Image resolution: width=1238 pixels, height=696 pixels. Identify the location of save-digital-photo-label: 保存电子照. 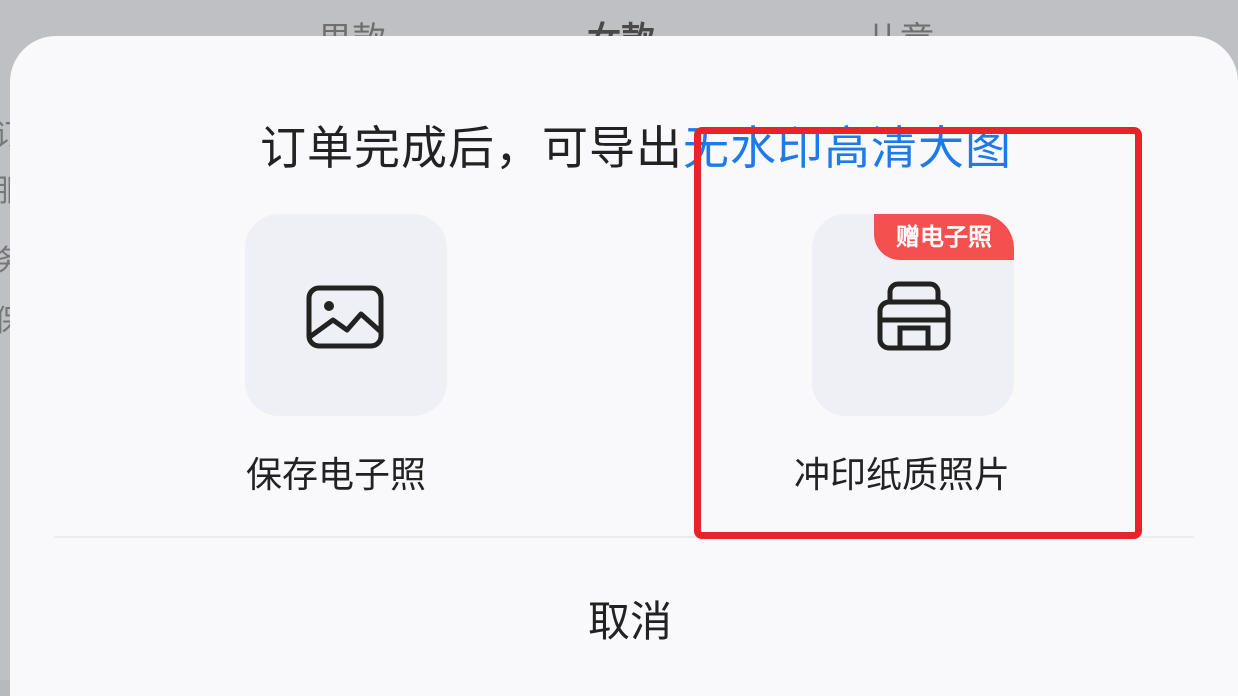
(336, 472).